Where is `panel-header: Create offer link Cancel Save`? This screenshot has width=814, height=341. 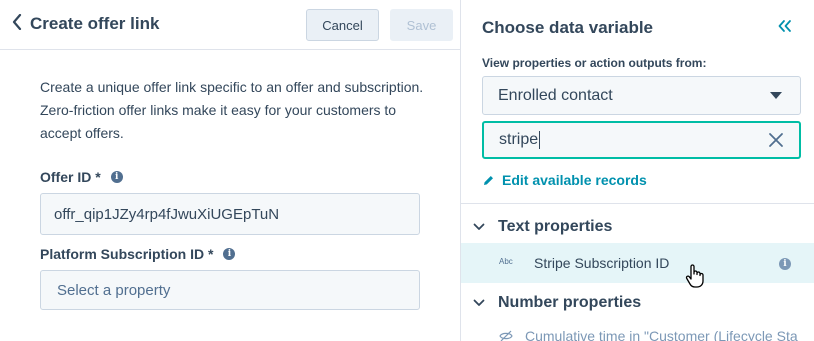 panel-header: Create offer link Cancel Save is located at coordinates (230, 25).